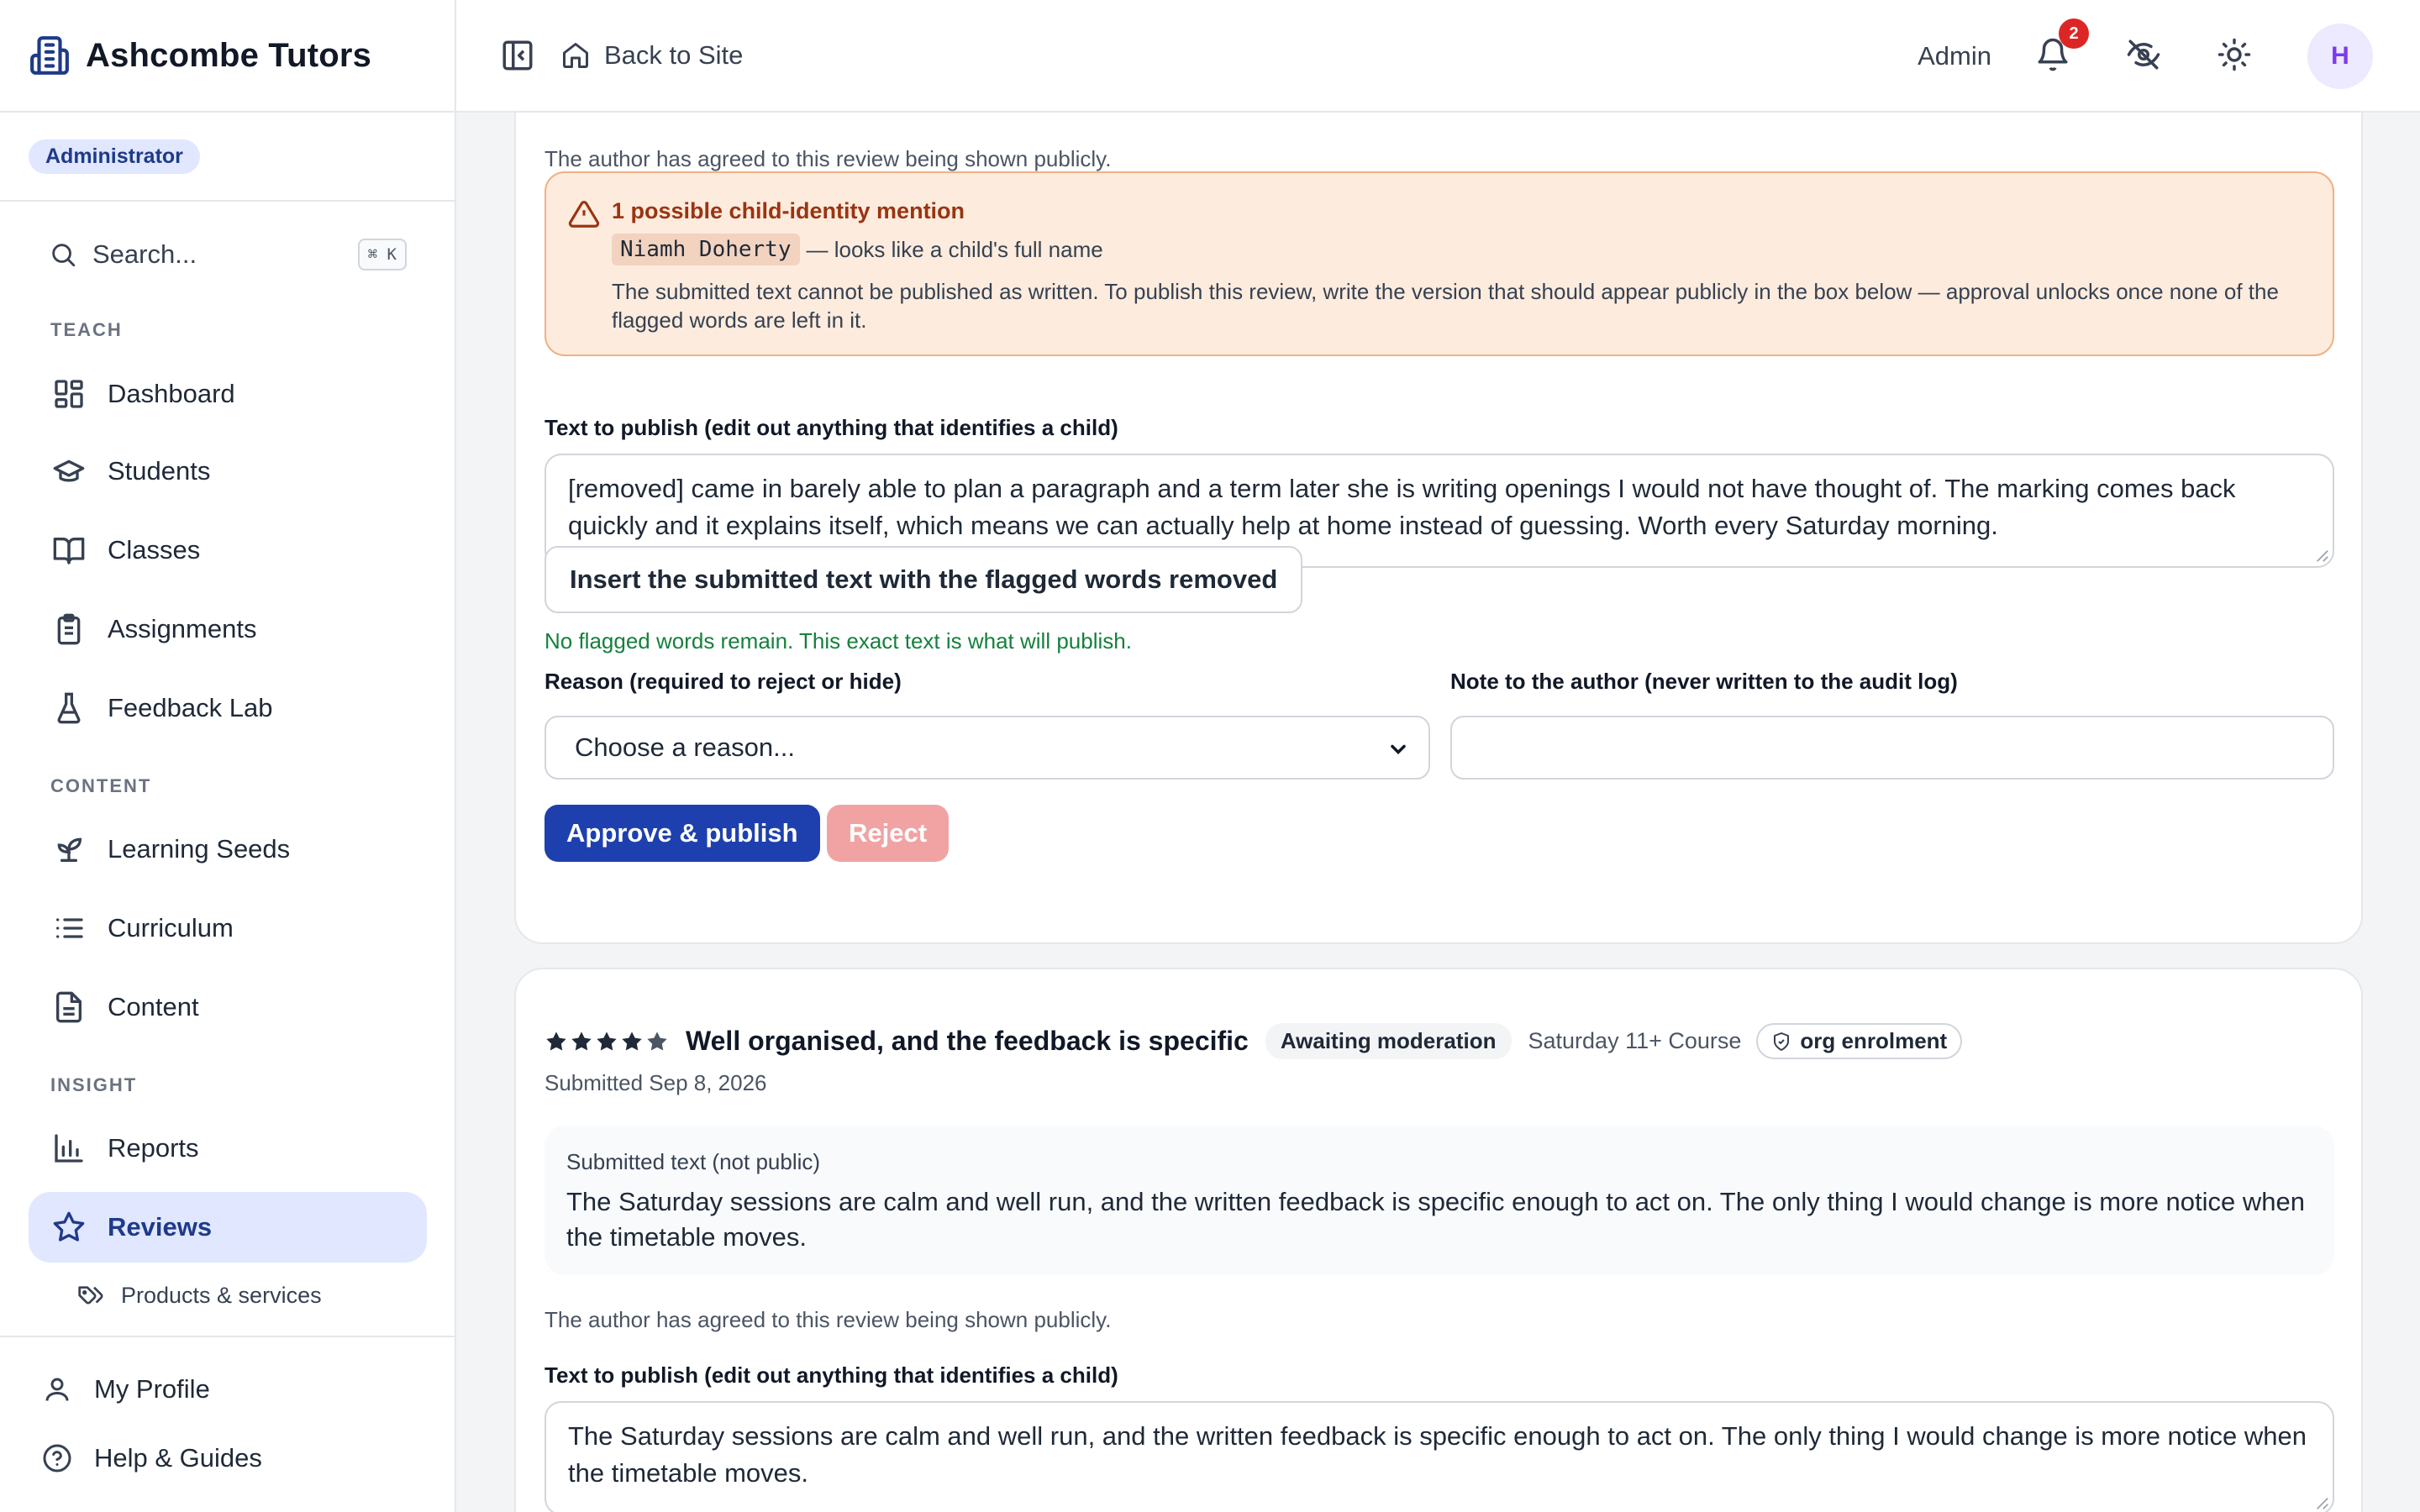  I want to click on search-button: Search... ⌘ K, so click(218, 254).